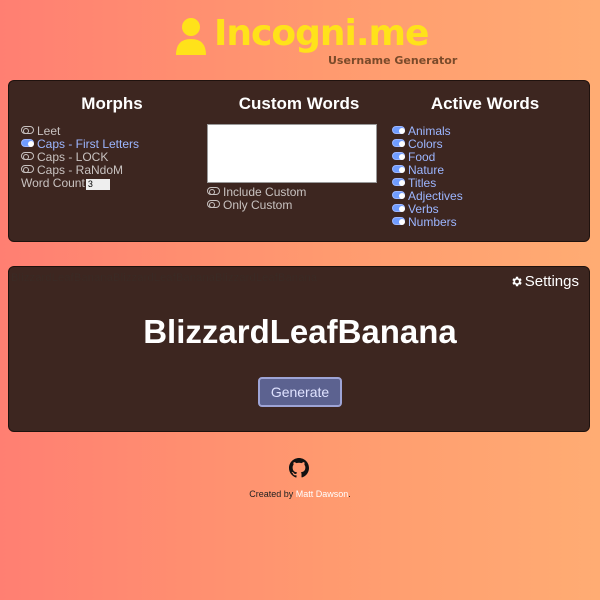 The image size is (600, 600). What do you see at coordinates (517, 281) in the screenshot?
I see `gear-icon` at bounding box center [517, 281].